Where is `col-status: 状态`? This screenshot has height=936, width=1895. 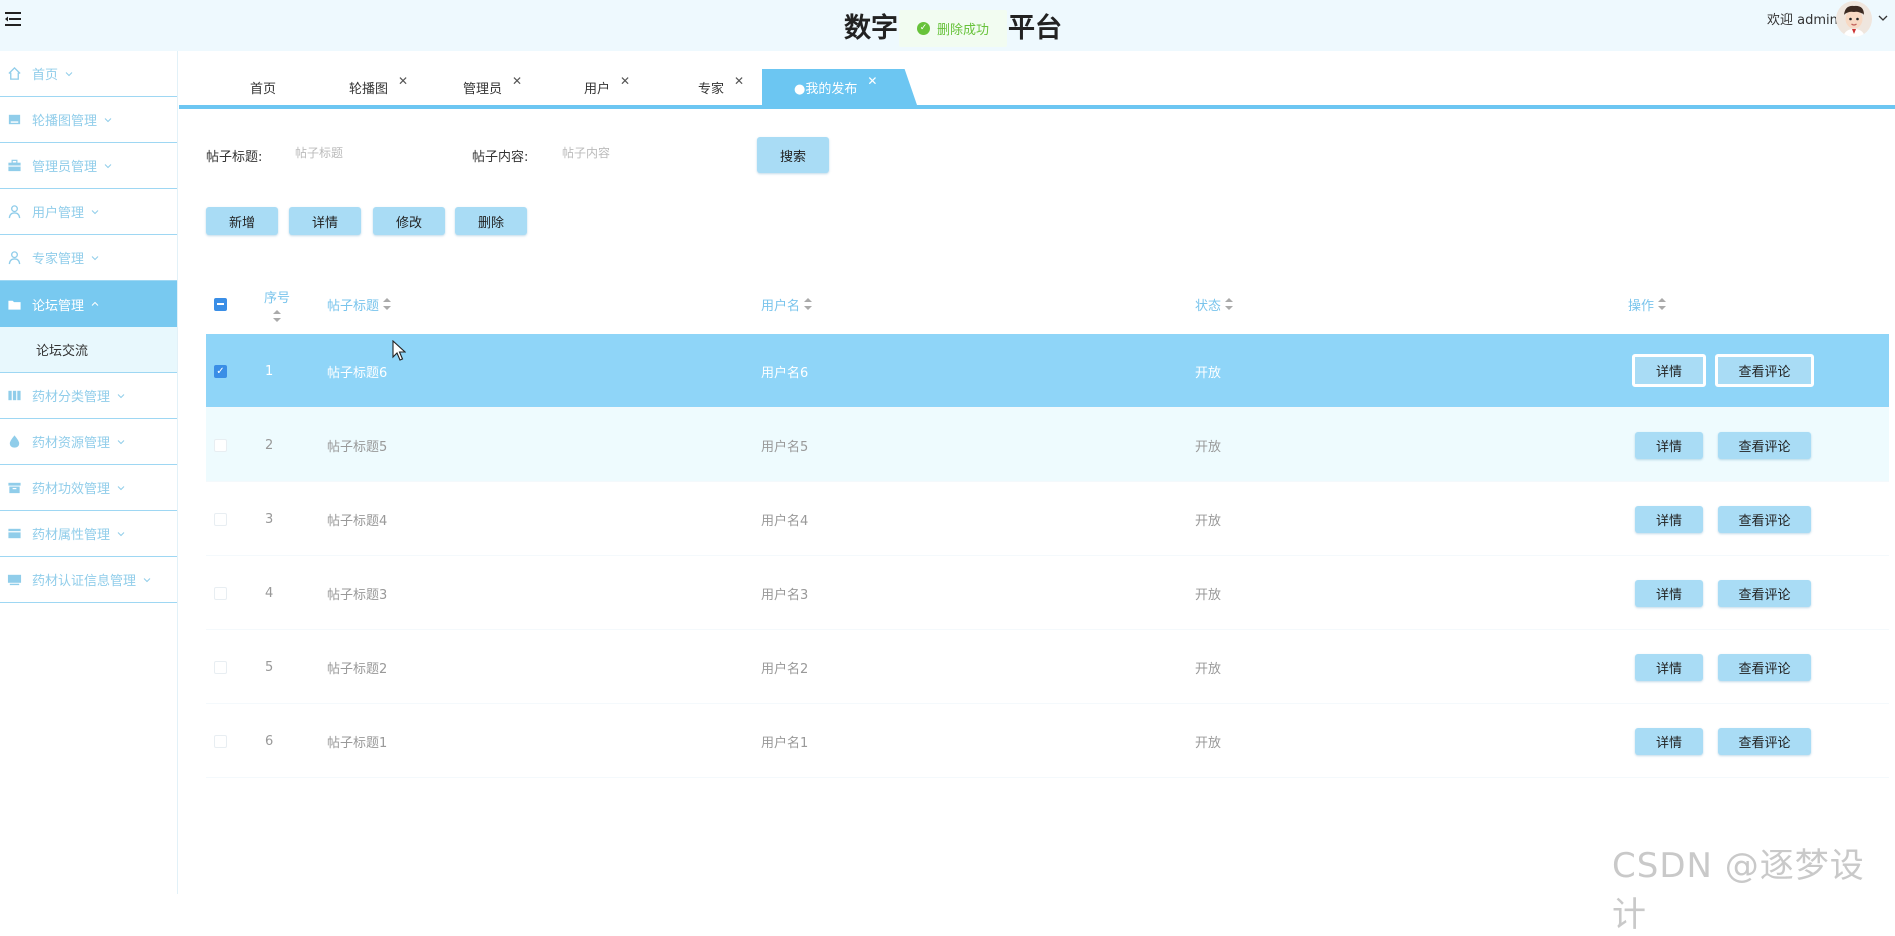
col-status: 状态 is located at coordinates (1214, 304).